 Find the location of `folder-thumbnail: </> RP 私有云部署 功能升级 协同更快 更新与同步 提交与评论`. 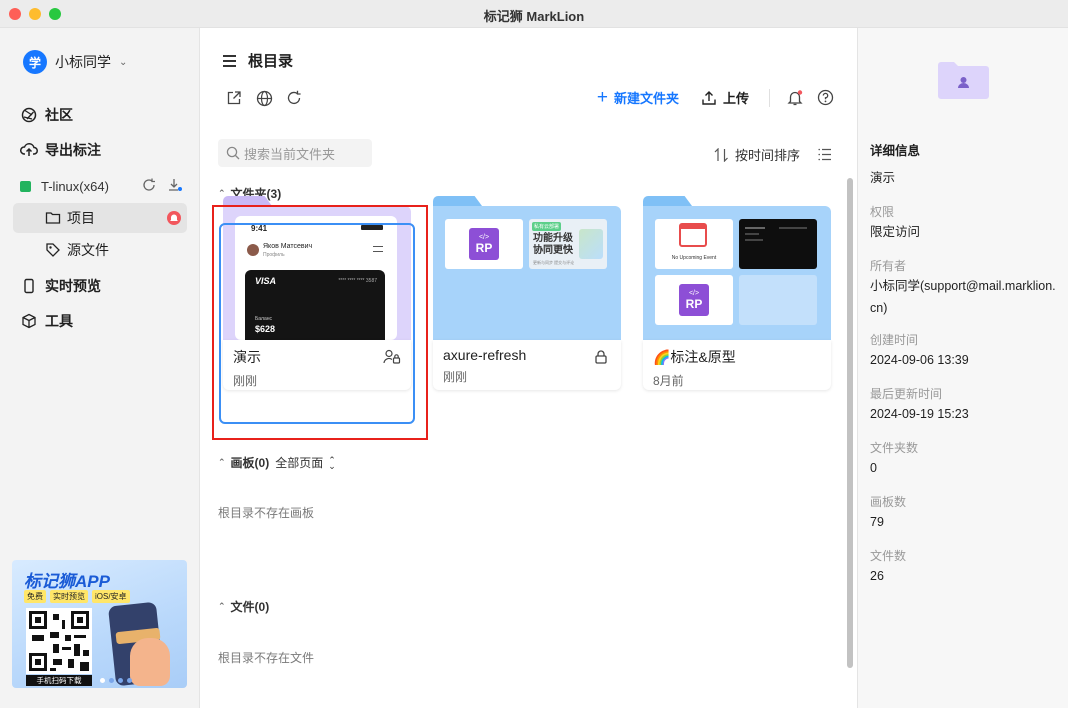

folder-thumbnail: </> RP 私有云部署 功能升级 协同更快 更新与同步 提交与评论 is located at coordinates (527, 273).